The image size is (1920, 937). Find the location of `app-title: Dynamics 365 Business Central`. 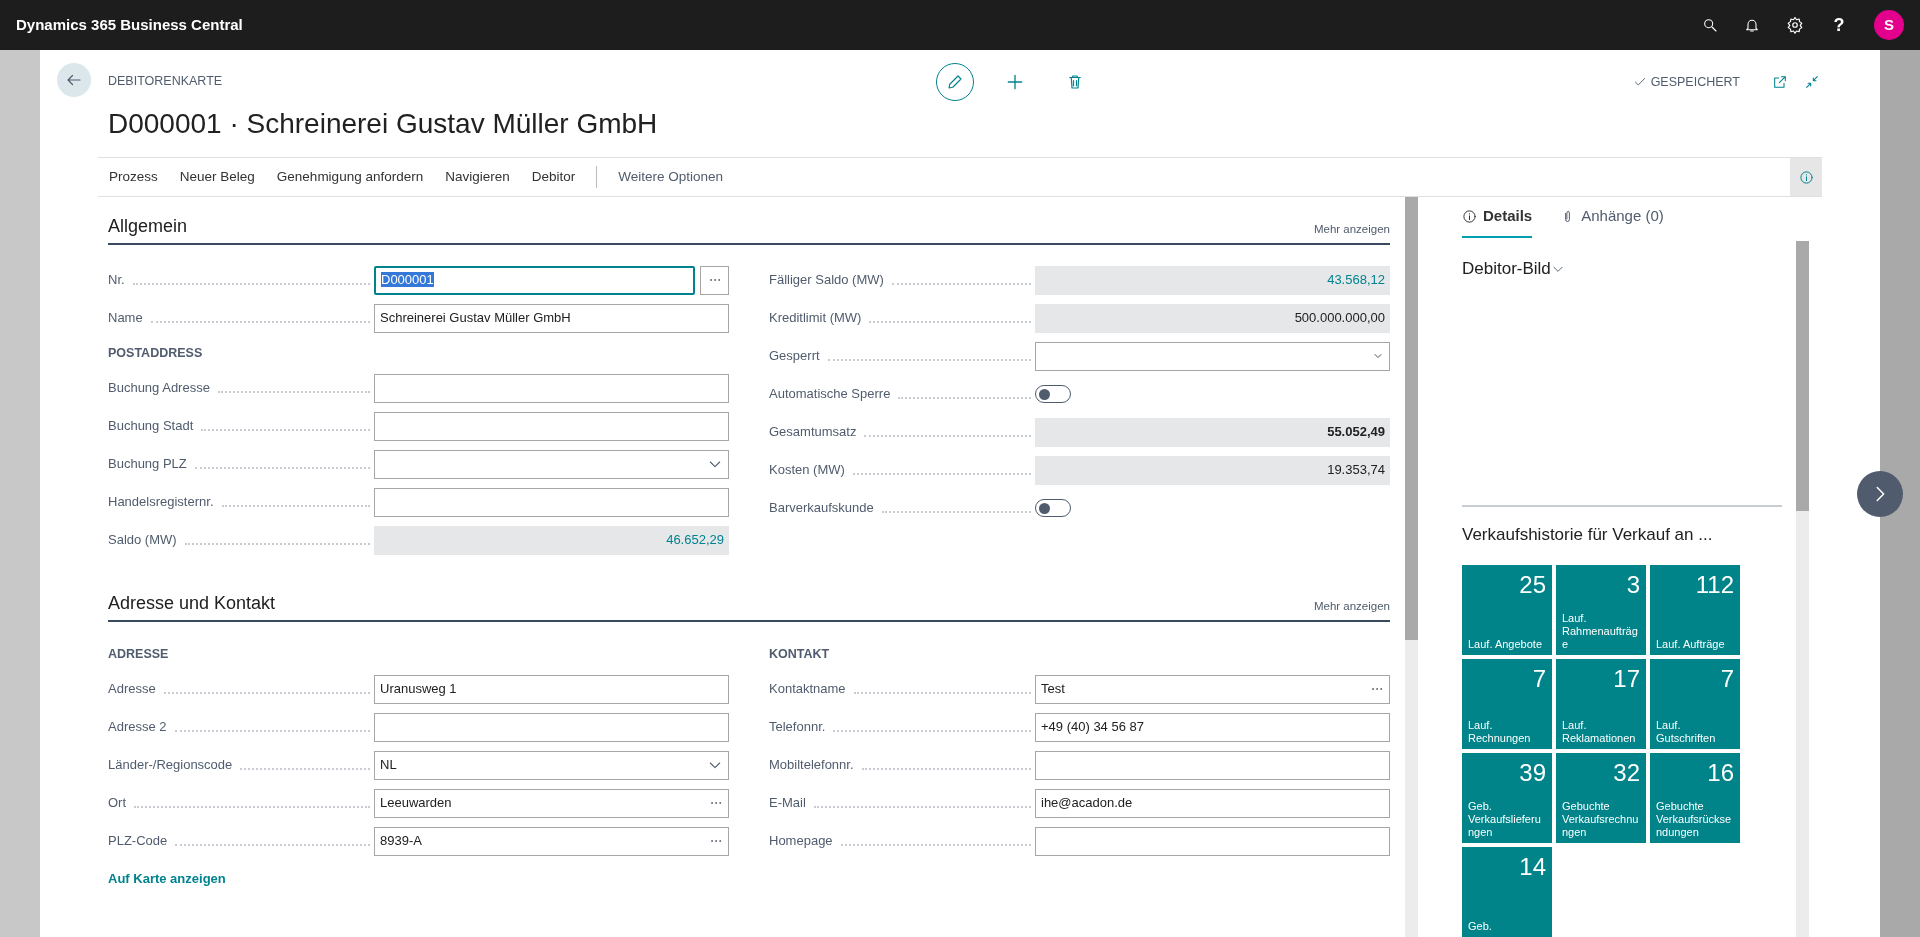

app-title: Dynamics 365 Business Central is located at coordinates (129, 24).